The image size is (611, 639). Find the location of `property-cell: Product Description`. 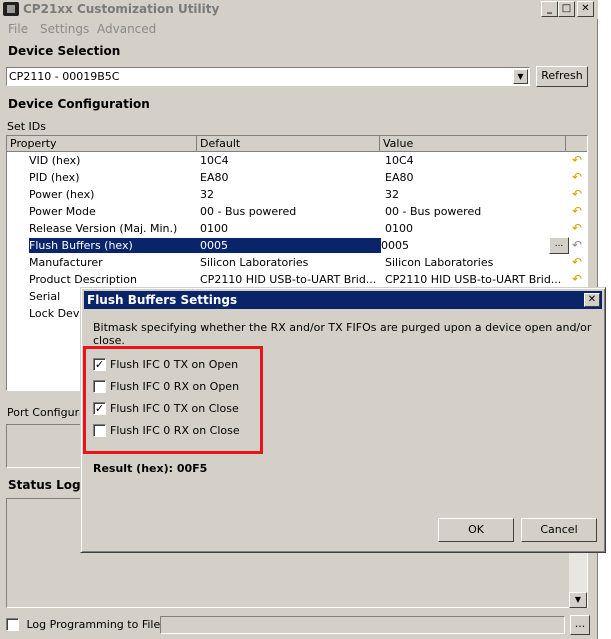

property-cell: Product Description is located at coordinates (83, 279).